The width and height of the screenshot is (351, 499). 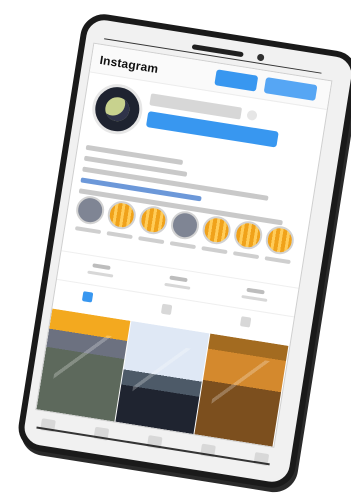 I want to click on app-logo: Instagram, so click(x=129, y=64).